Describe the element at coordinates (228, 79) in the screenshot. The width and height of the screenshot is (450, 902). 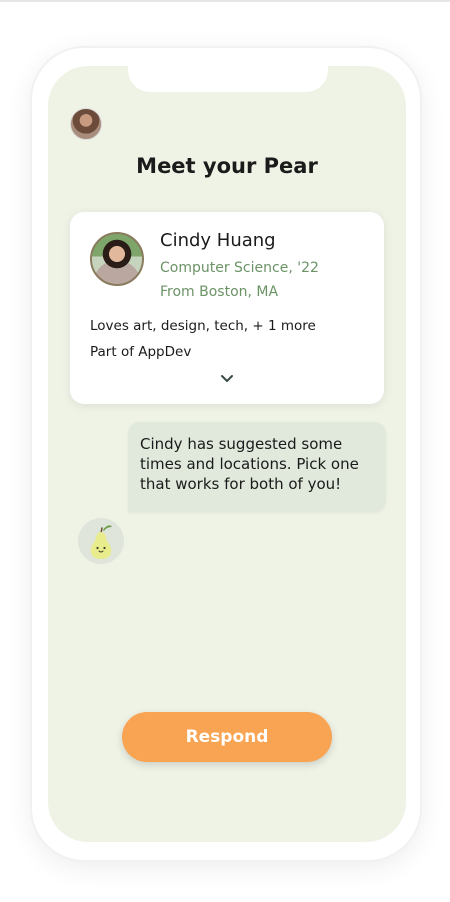
I see `phone-notch` at that location.